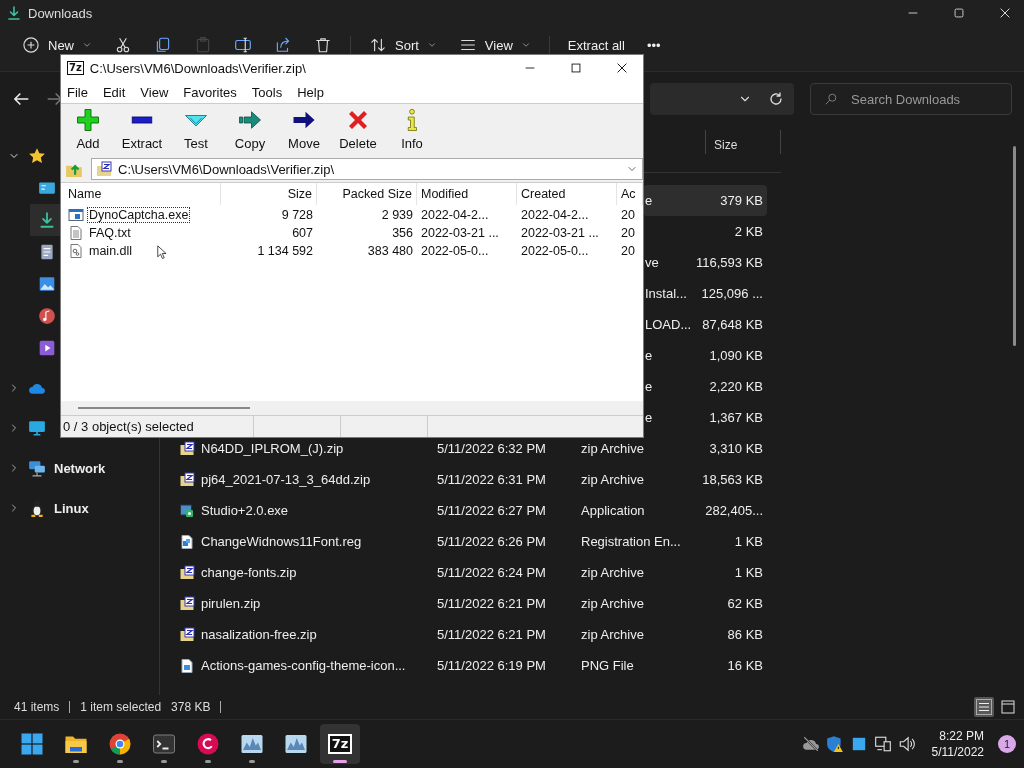 The image size is (1024, 768). What do you see at coordinates (187, 572) in the screenshot?
I see `zip-folder-icon` at bounding box center [187, 572].